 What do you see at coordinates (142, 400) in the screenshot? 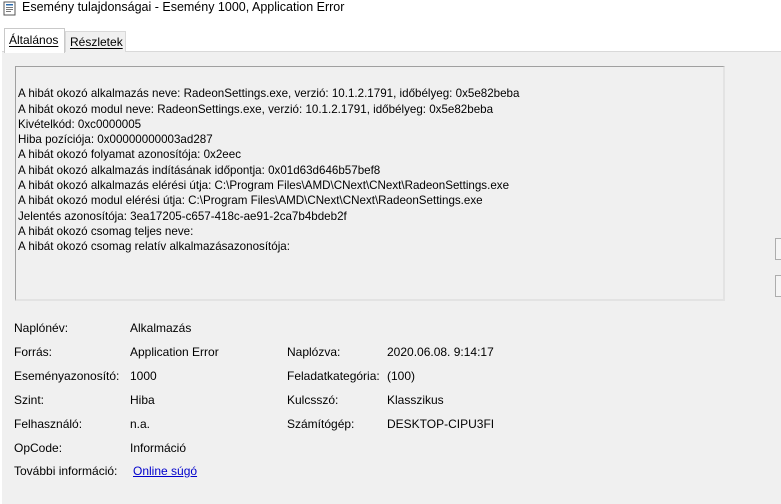
I see `level-value: Hiba` at bounding box center [142, 400].